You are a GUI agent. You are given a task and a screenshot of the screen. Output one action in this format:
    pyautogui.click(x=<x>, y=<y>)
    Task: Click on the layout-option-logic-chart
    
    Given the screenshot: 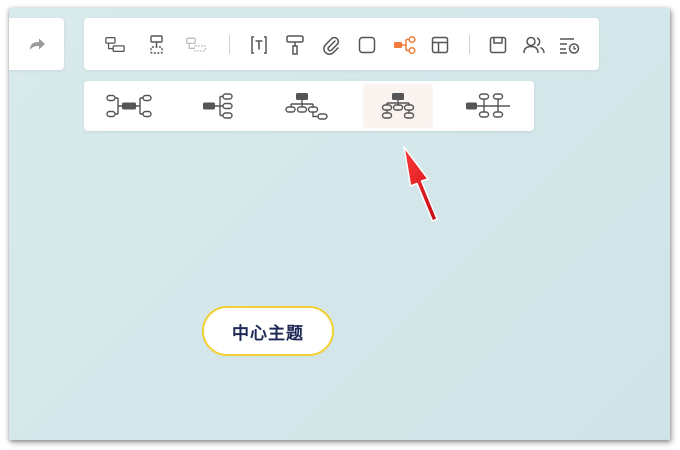 What is the action you would take?
    pyautogui.click(x=219, y=106)
    